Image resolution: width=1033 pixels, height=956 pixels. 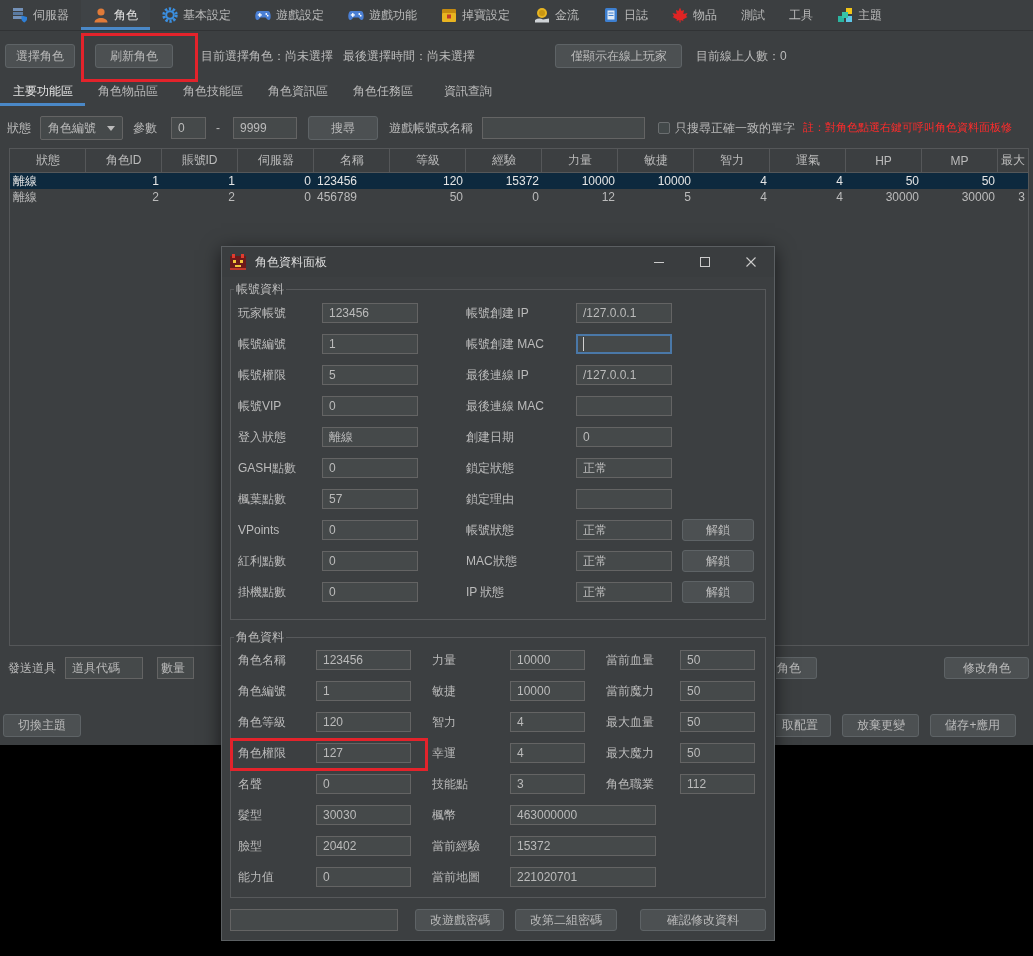 I want to click on column-header: 角色ID, so click(x=124, y=160).